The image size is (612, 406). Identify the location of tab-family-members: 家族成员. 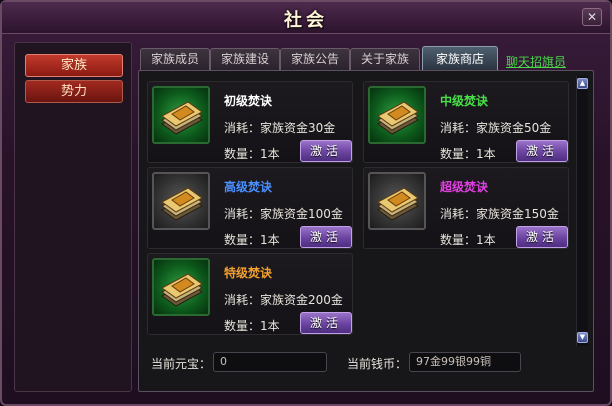
(175, 59).